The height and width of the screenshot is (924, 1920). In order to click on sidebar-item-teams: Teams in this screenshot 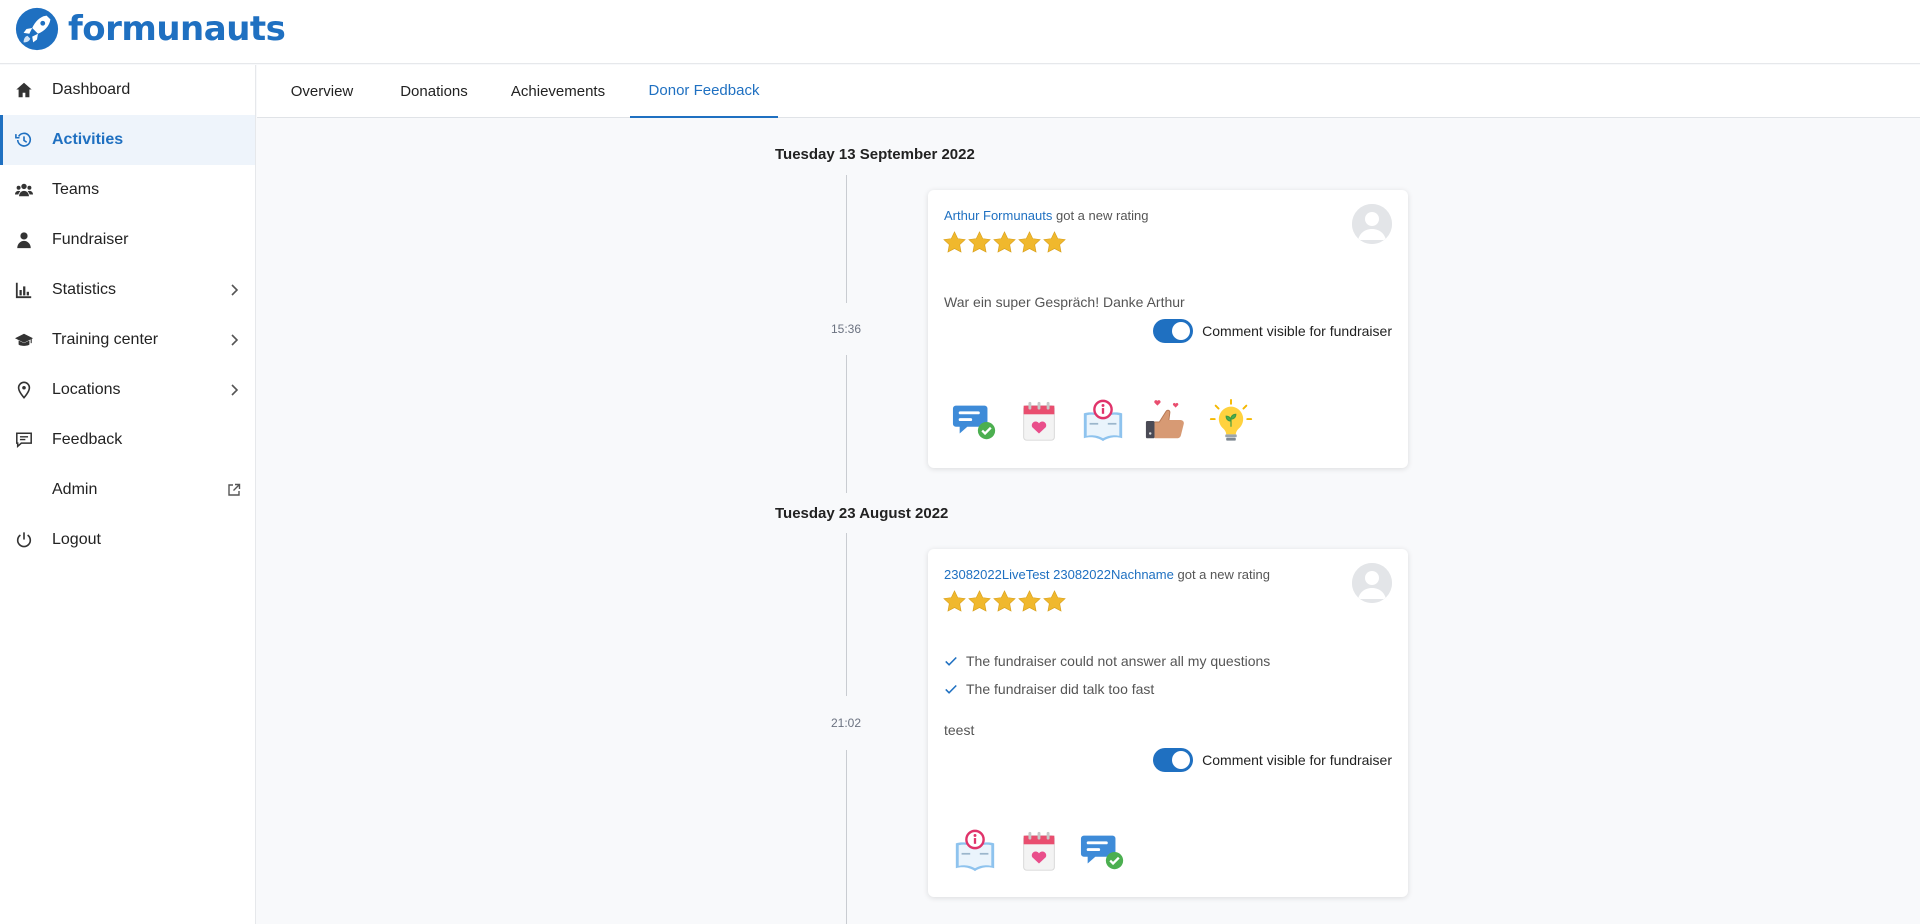, I will do `click(127, 190)`.